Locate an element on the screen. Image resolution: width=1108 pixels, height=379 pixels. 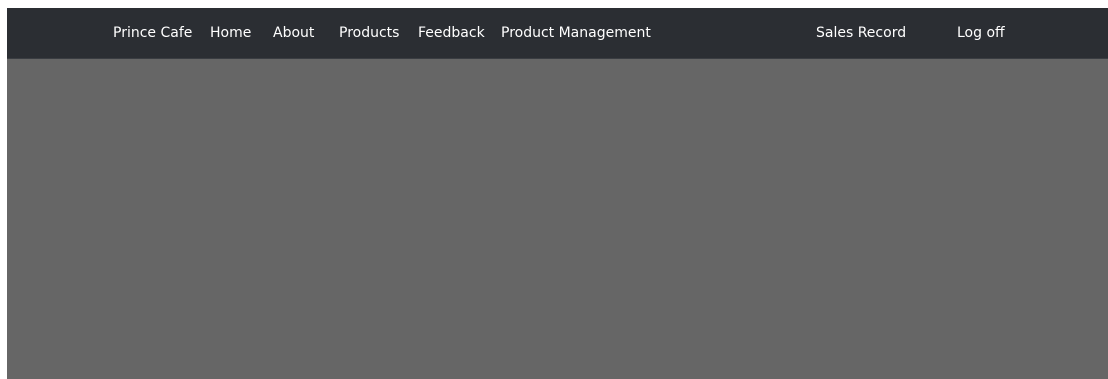
brand-link: Prince Cafe is located at coordinates (152, 33).